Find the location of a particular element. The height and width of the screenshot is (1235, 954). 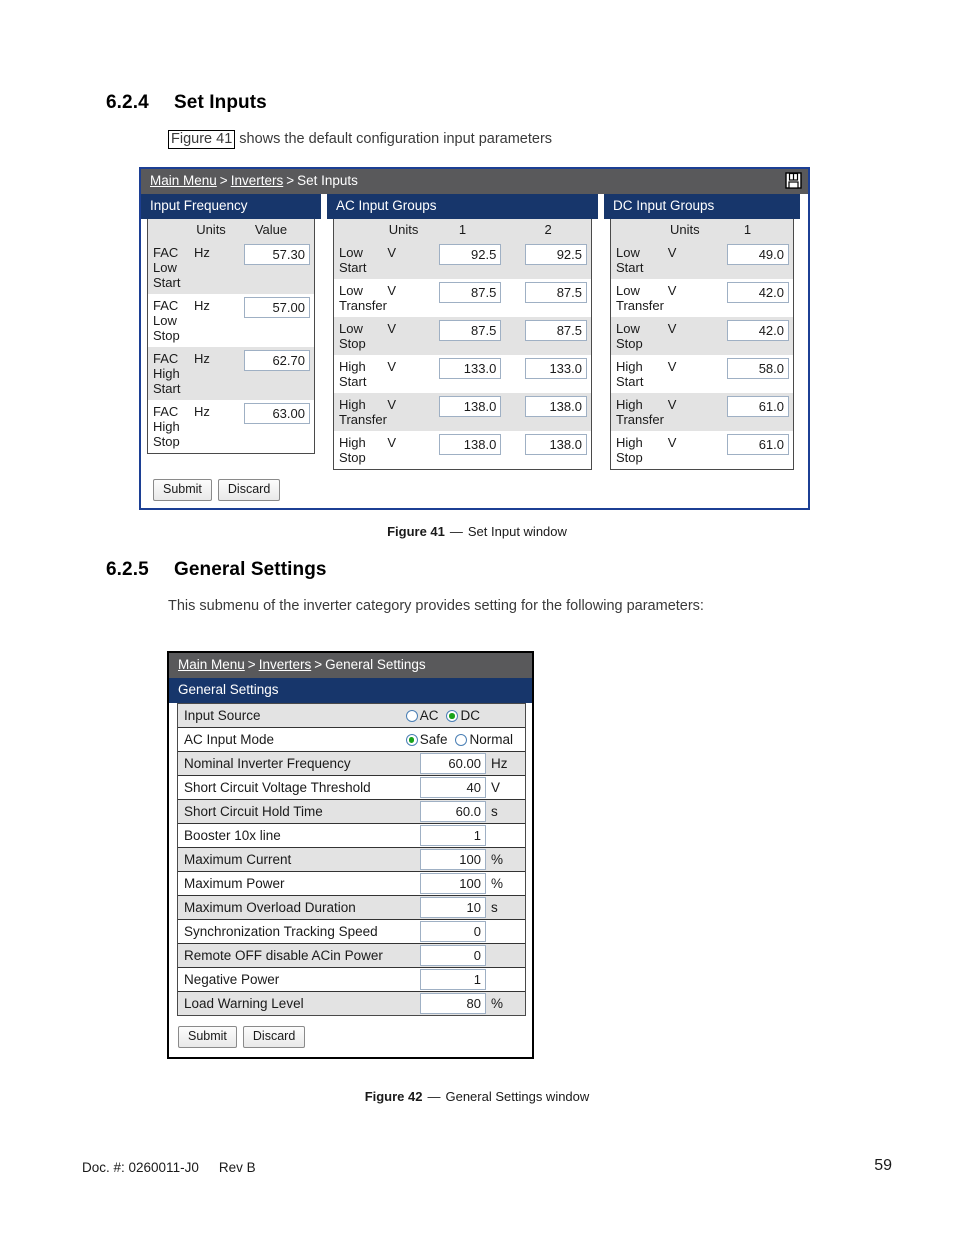

input-fac-low-stop: 57.00 is located at coordinates (277, 307).